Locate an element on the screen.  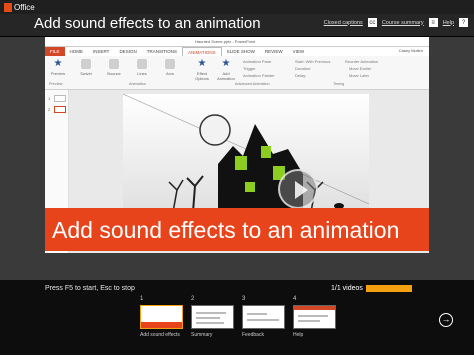
chapter-add-sound-effects: 1 Add sound effects is located at coordinates (161, 317).